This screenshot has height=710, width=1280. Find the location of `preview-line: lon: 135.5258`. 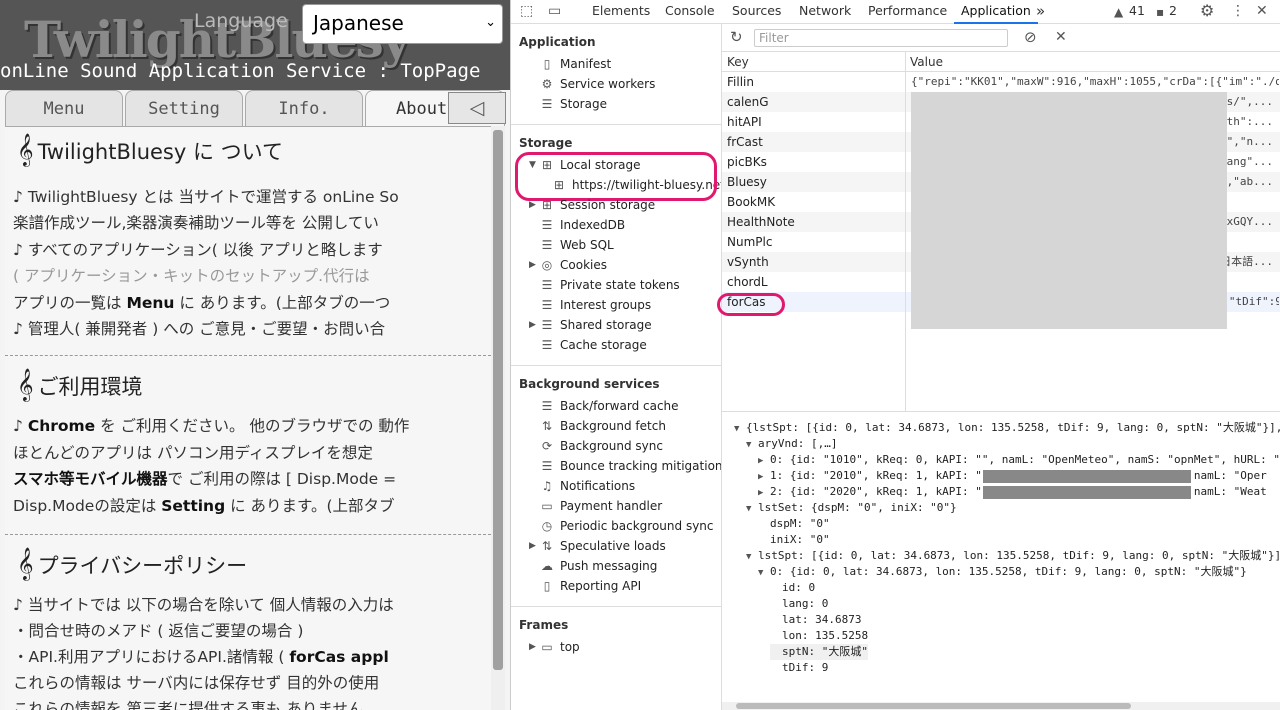

preview-line: lon: 135.5258 is located at coordinates (819, 636).